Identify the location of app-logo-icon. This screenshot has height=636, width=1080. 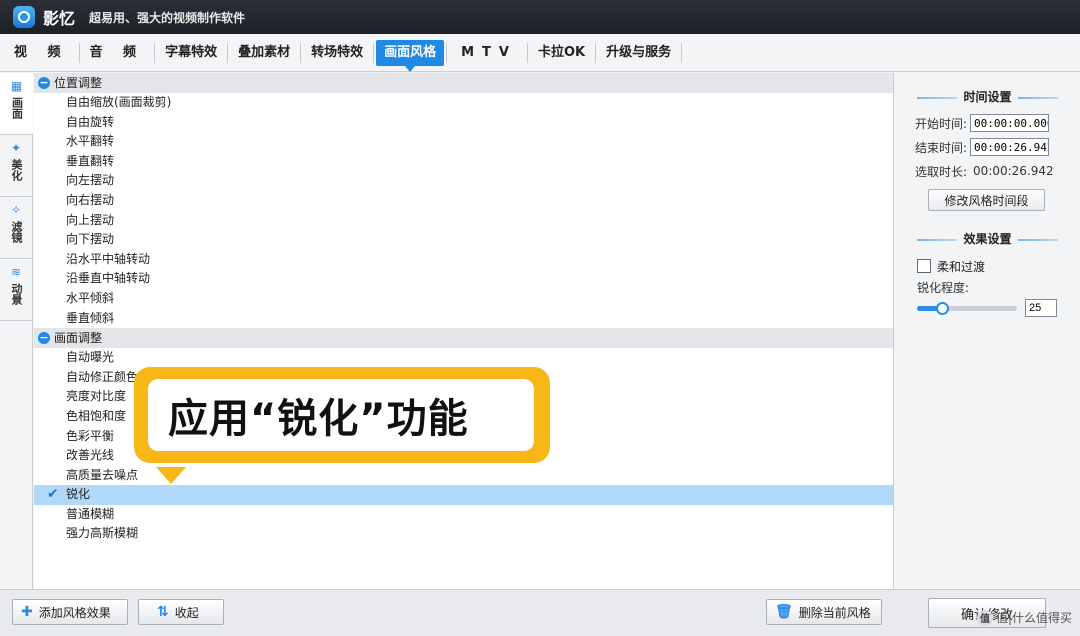
(24, 17).